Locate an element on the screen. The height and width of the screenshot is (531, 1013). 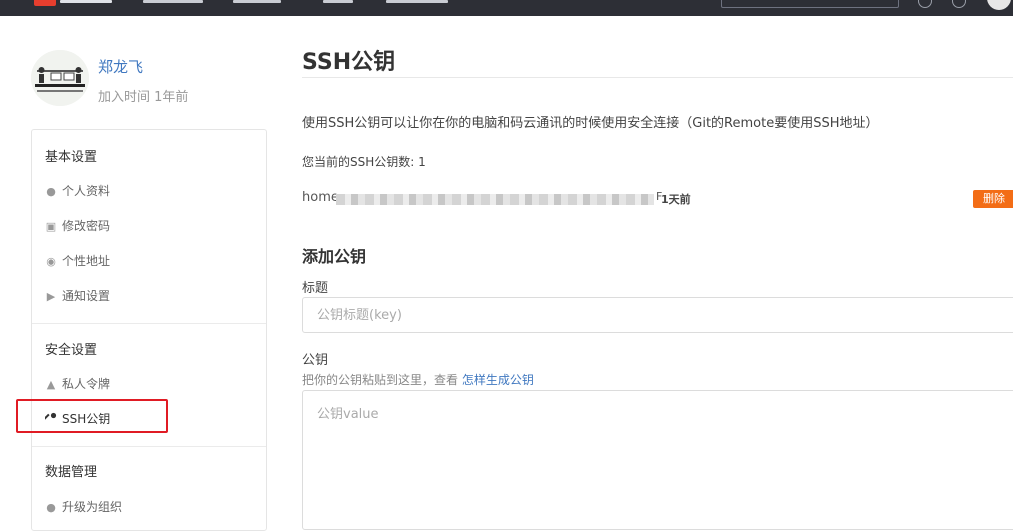
title-divider is located at coordinates (657, 77).